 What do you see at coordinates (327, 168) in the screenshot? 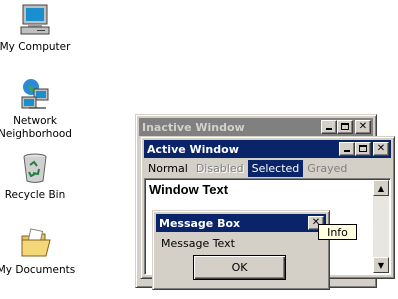
I see `menu-item-grayed: Grayed` at bounding box center [327, 168].